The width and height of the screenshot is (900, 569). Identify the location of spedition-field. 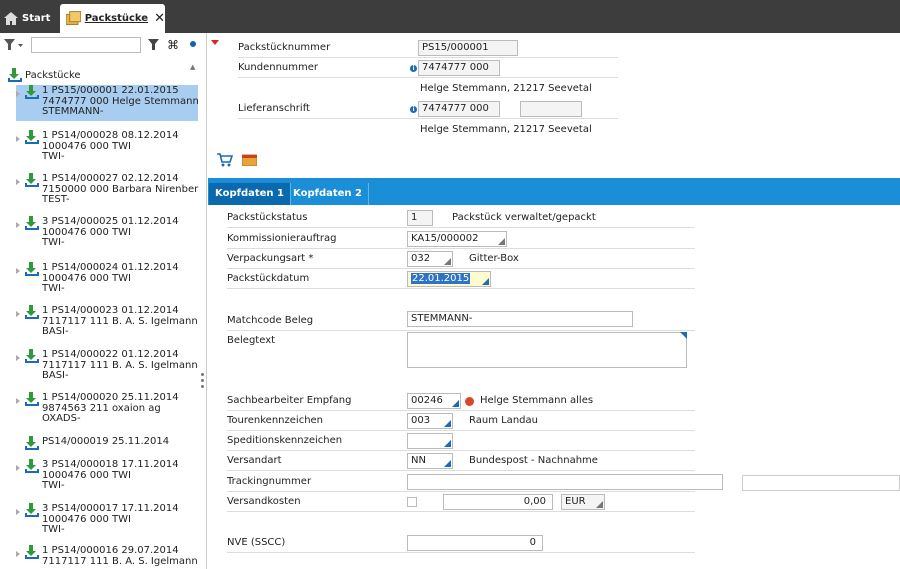
(430, 441).